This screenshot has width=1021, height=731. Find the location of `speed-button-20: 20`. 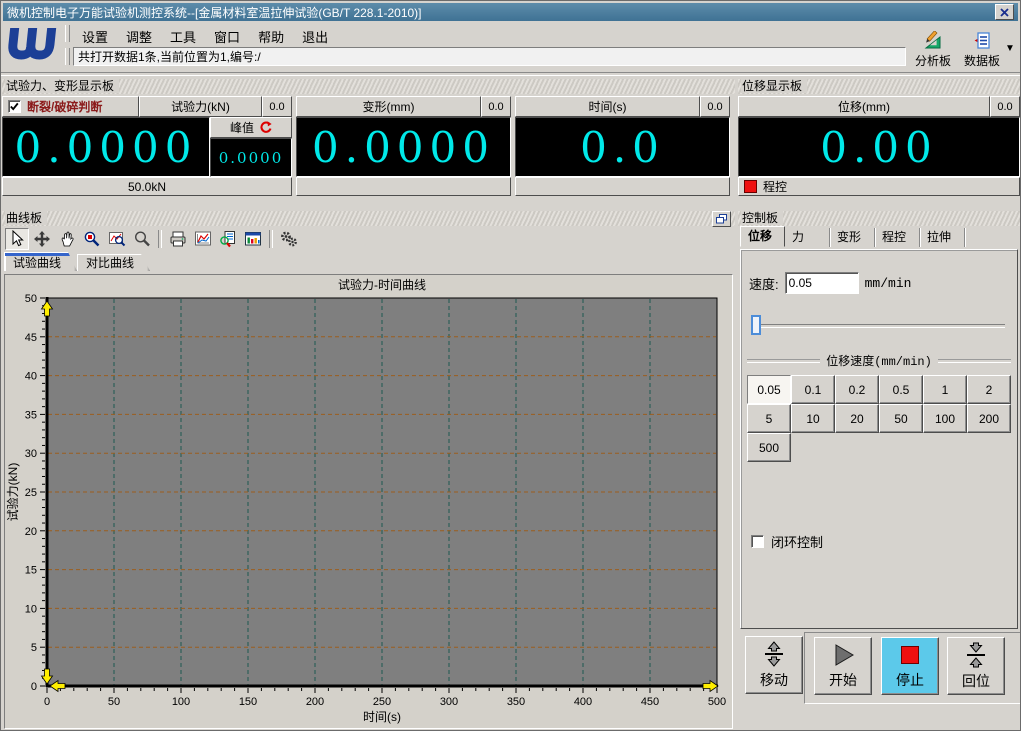

speed-button-20: 20 is located at coordinates (857, 418).